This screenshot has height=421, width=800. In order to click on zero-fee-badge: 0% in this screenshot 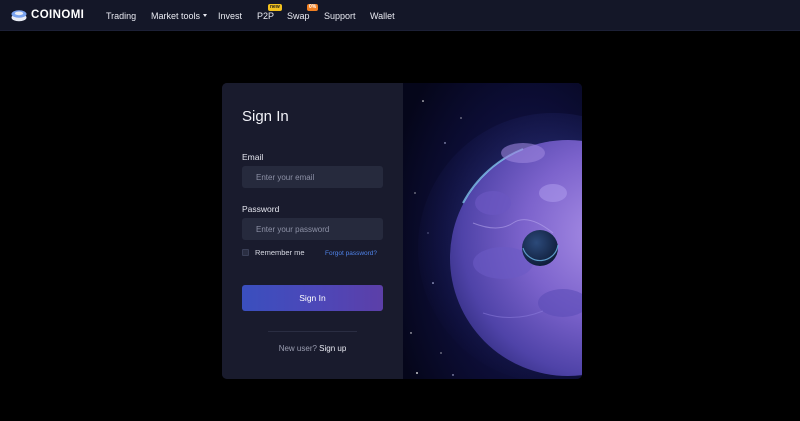, I will do `click(313, 7)`.